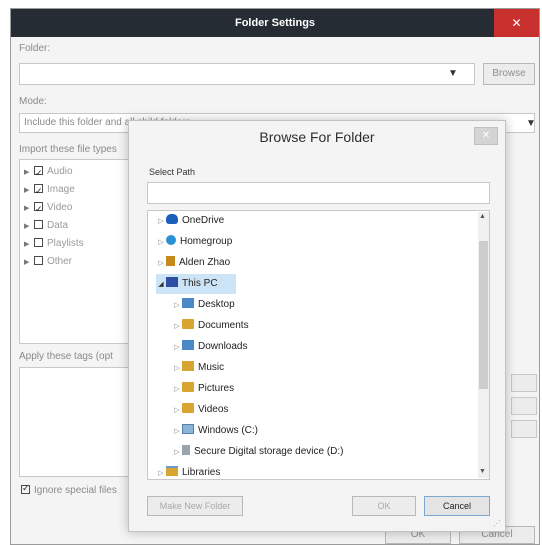  What do you see at coordinates (188, 366) in the screenshot?
I see `music-folder-icon` at bounding box center [188, 366].